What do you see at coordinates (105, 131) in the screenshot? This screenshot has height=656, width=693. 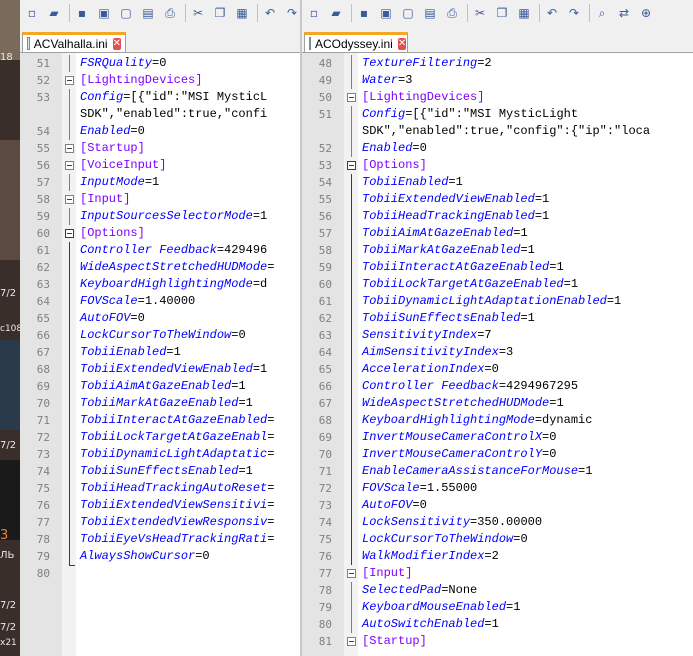 I see `config-key: Enabled` at bounding box center [105, 131].